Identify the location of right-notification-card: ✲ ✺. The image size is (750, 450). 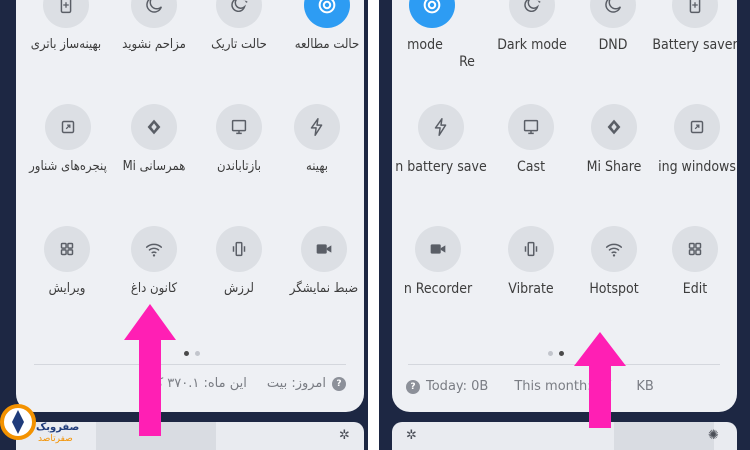
(564, 436).